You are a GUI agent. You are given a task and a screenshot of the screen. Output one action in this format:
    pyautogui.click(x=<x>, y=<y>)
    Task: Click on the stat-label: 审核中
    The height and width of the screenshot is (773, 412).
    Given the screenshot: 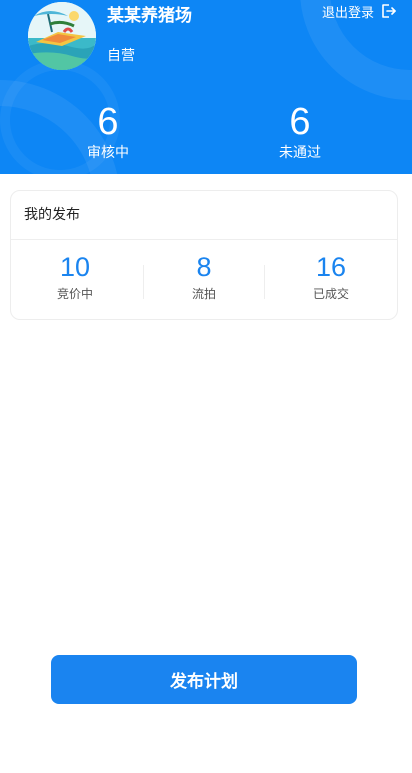 What is the action you would take?
    pyautogui.click(x=108, y=153)
    